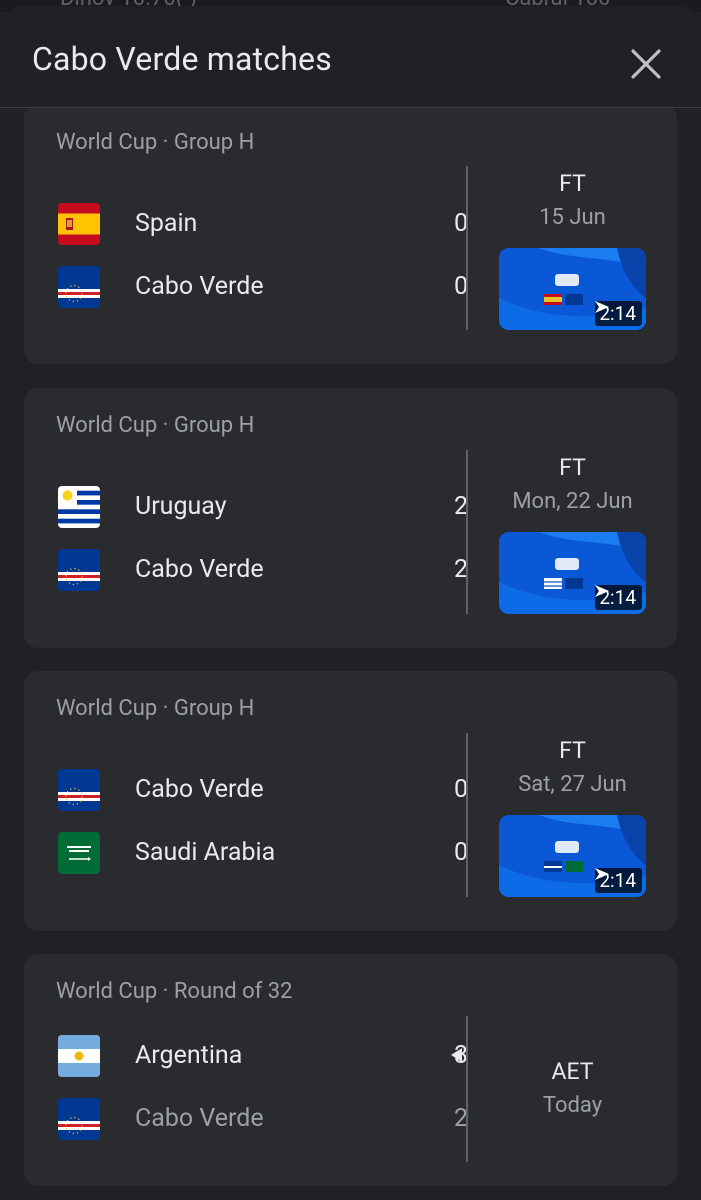  What do you see at coordinates (79, 507) in the screenshot?
I see `uruguay-flag` at bounding box center [79, 507].